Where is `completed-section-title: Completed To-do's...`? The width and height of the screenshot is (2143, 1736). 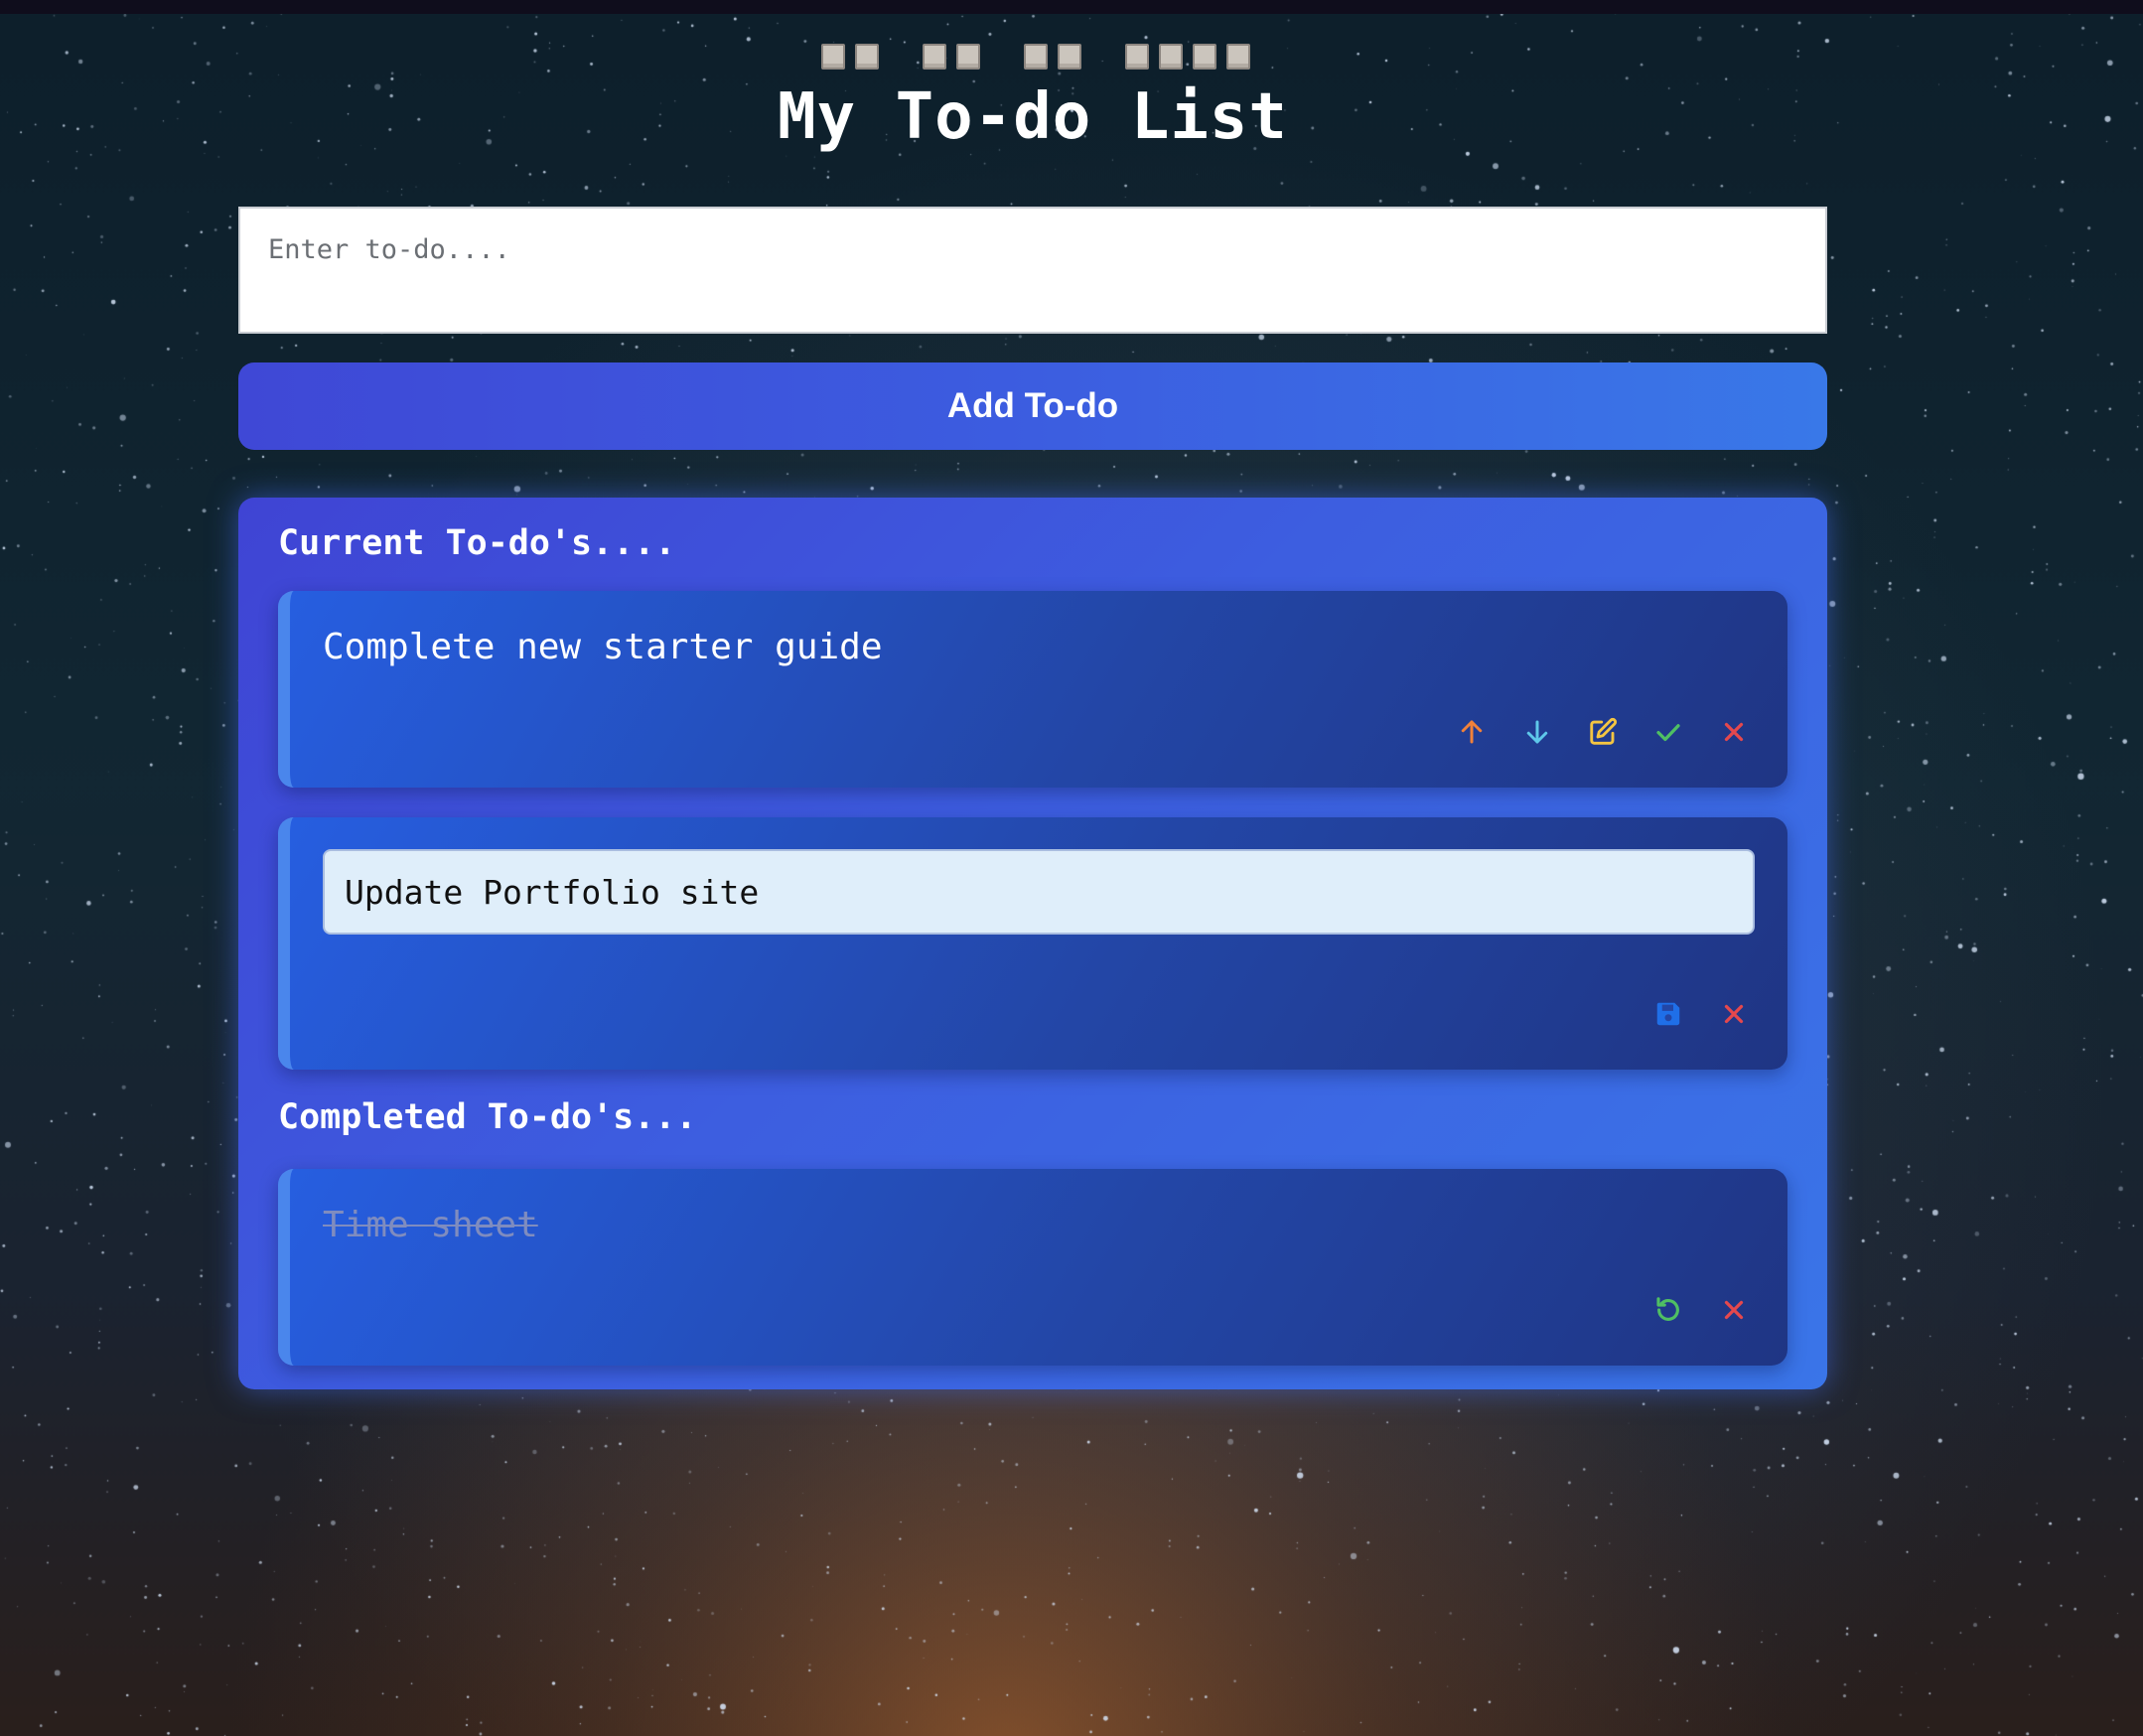 completed-section-title: Completed To-do's... is located at coordinates (487, 1117).